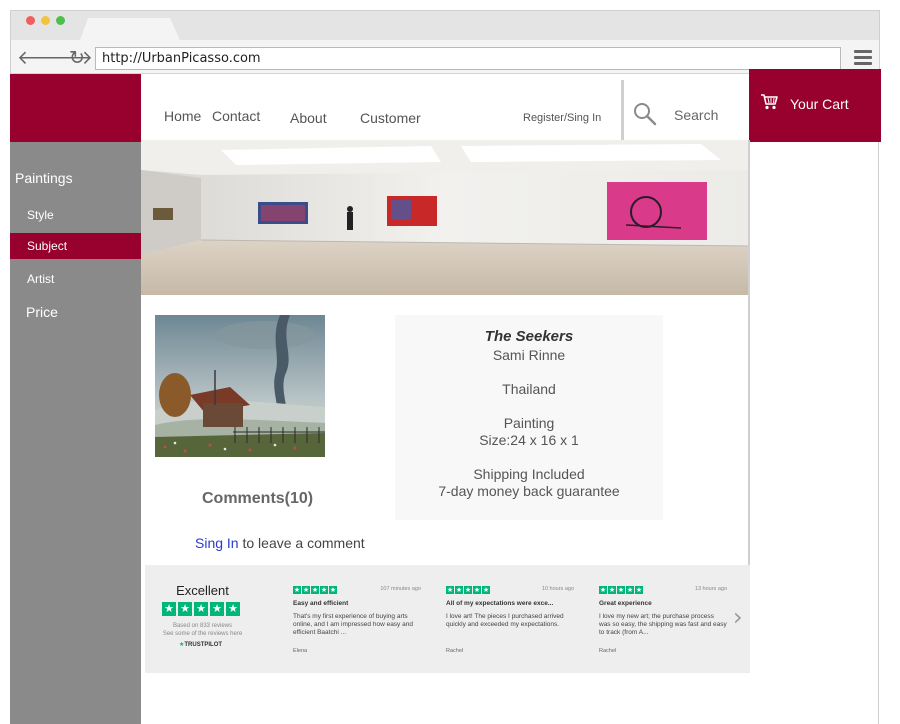  Describe the element at coordinates (819, 104) in the screenshot. I see `cart-label: Your Cart` at that location.